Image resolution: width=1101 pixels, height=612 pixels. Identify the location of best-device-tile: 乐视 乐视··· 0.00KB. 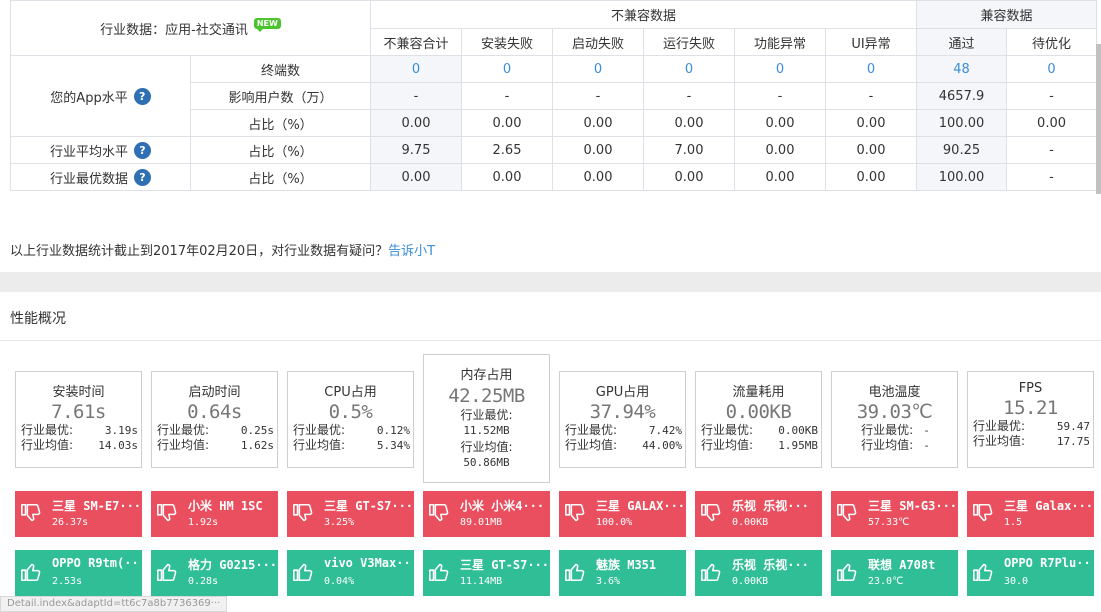
(758, 573).